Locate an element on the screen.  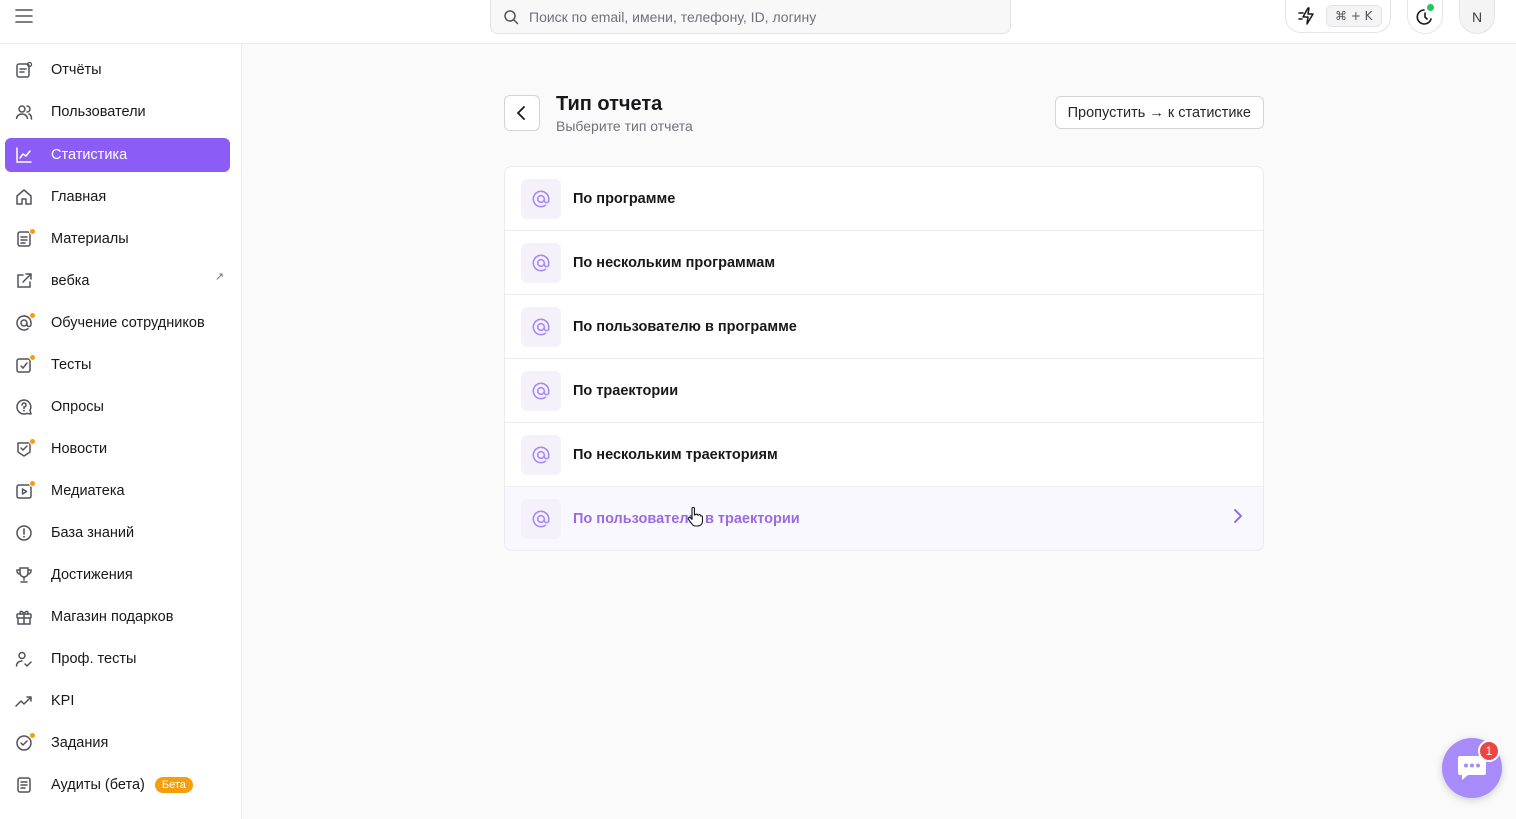
gift-icon is located at coordinates (24, 617).